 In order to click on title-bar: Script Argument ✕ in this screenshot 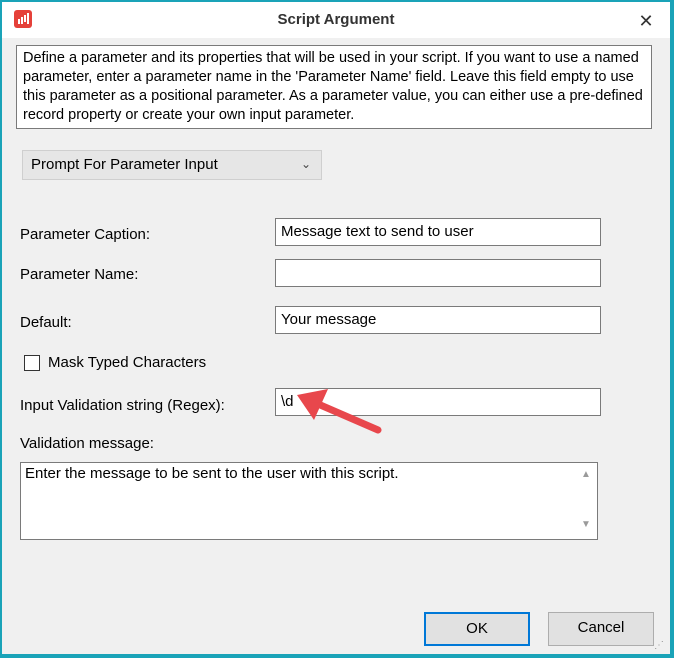, I will do `click(336, 20)`.